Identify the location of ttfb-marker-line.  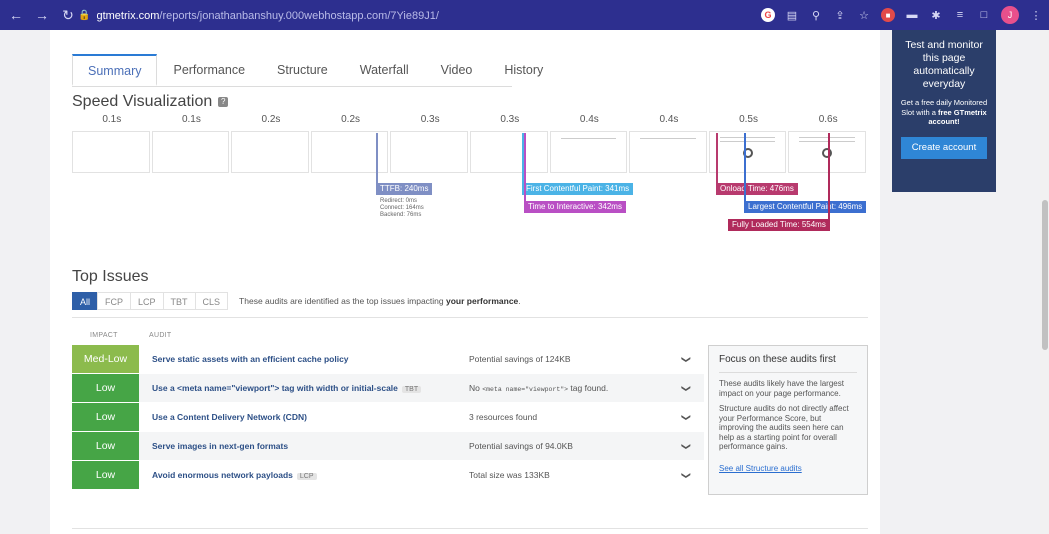
(377, 159).